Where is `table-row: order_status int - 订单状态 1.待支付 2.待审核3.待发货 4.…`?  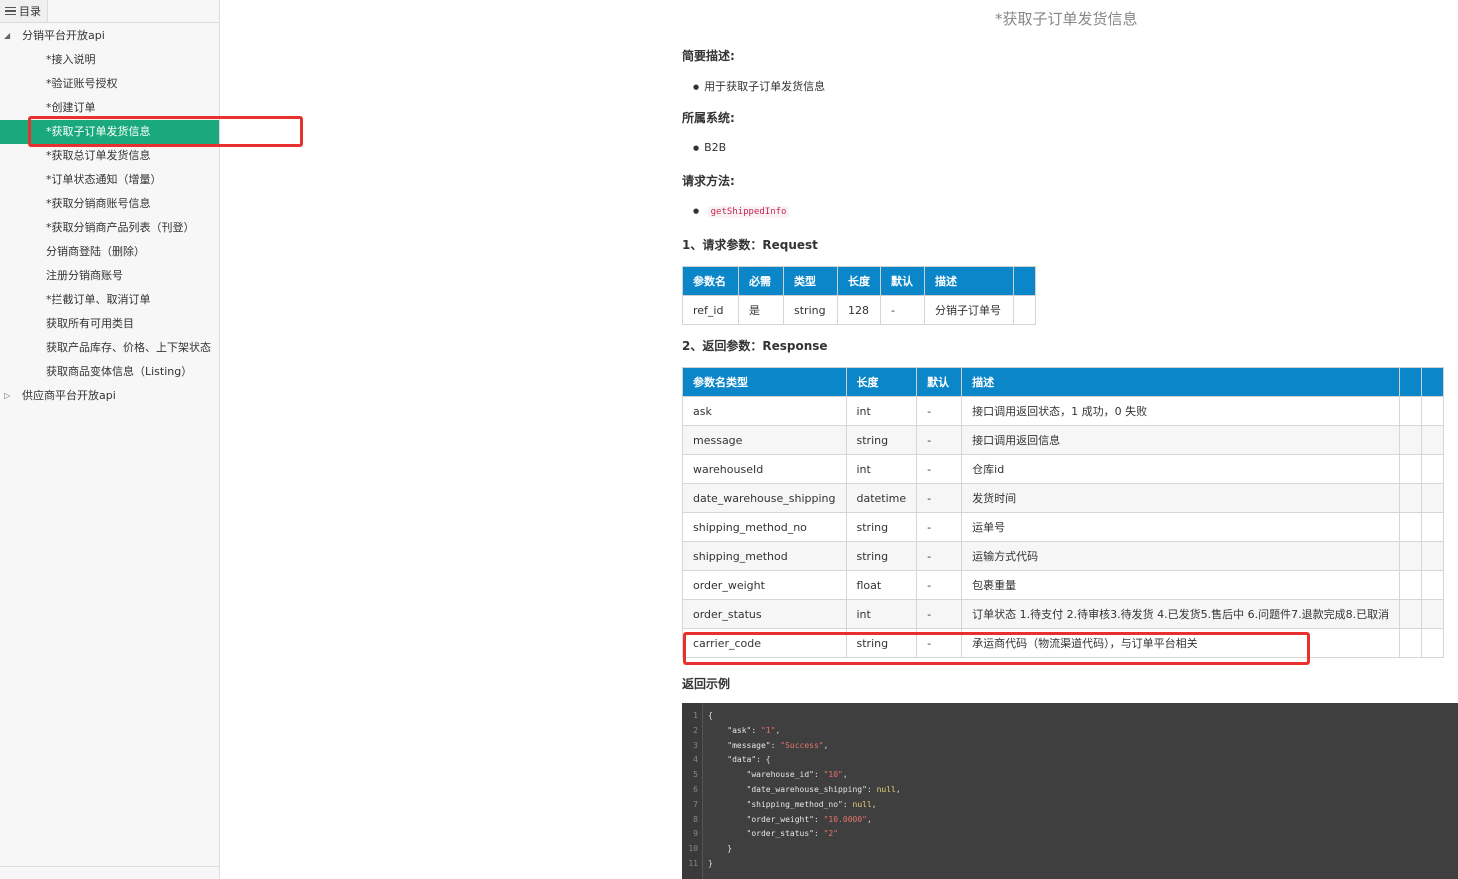 table-row: order_status int - 订单状态 1.待支付 2.待审核3.待发货 4.… is located at coordinates (1063, 614).